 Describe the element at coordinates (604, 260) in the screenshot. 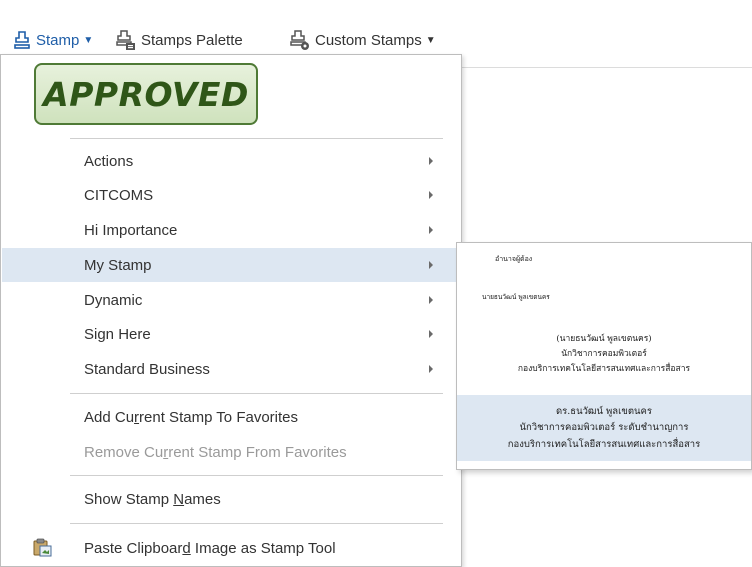

I see `my-stamp-option-1: อำนาจผู้ต้อง` at that location.